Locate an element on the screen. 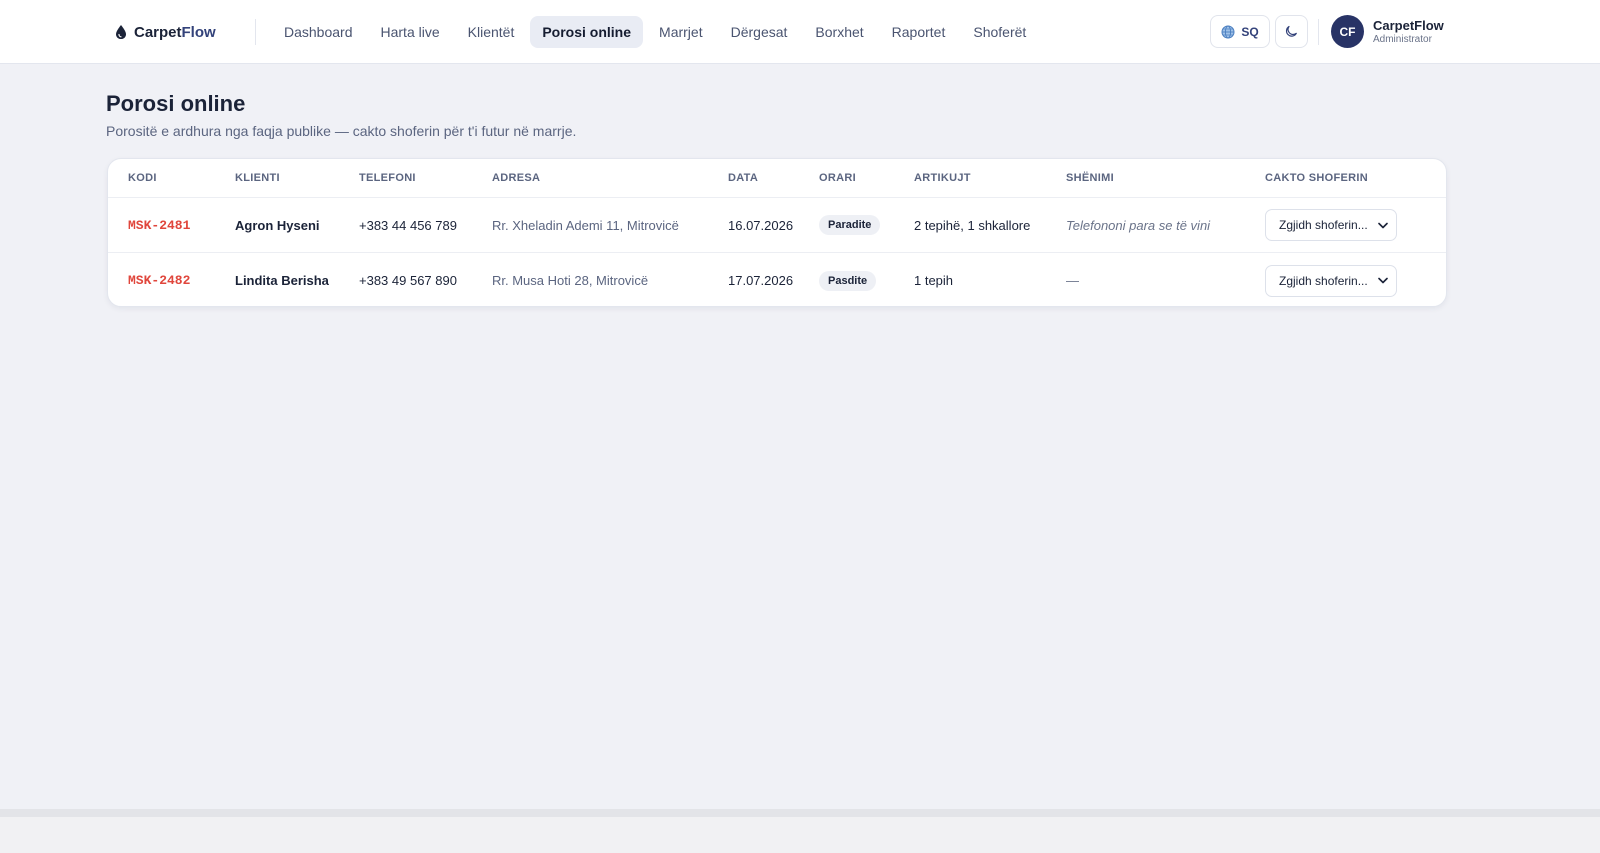  column-header-shenimi: SHËNIMI is located at coordinates (1090, 178).